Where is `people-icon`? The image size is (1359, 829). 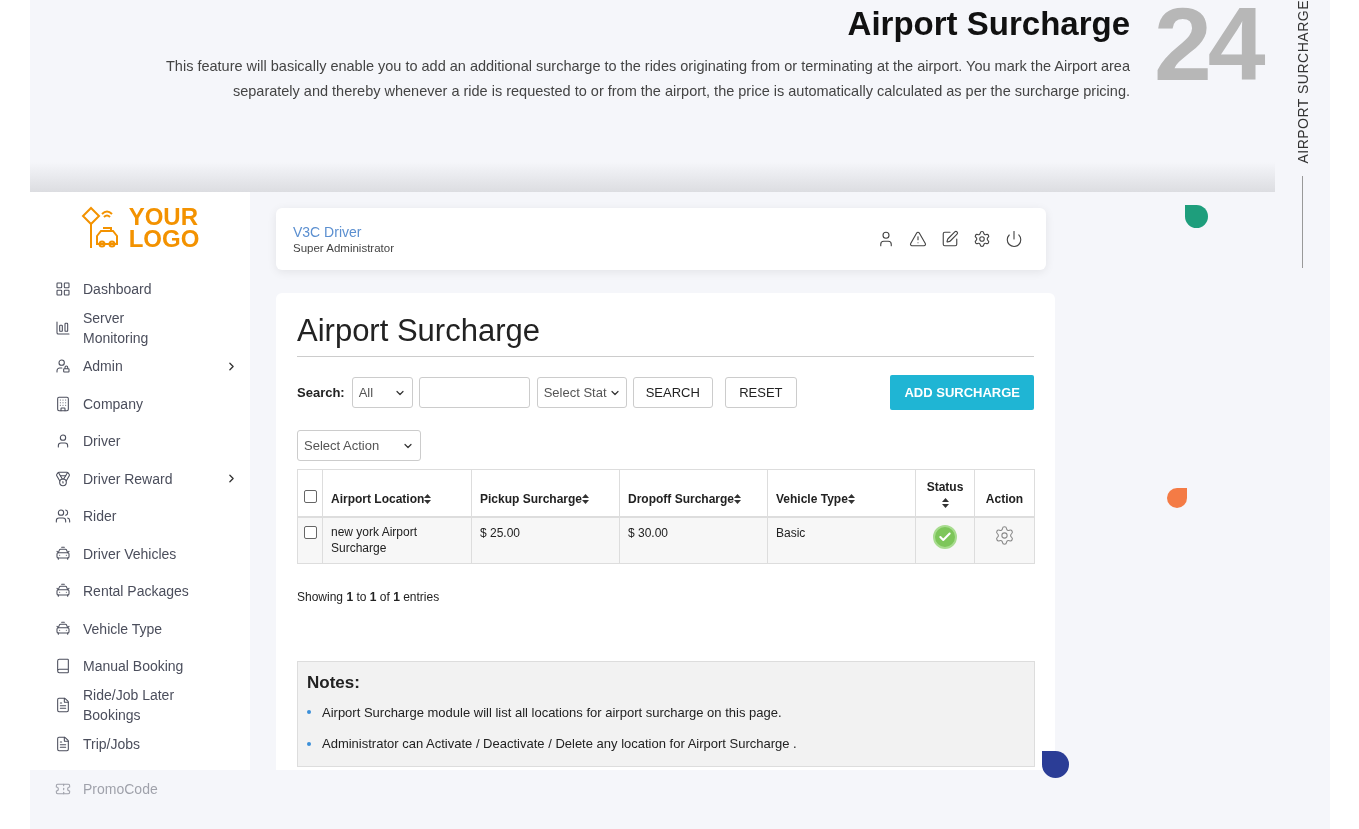
people-icon is located at coordinates (63, 516).